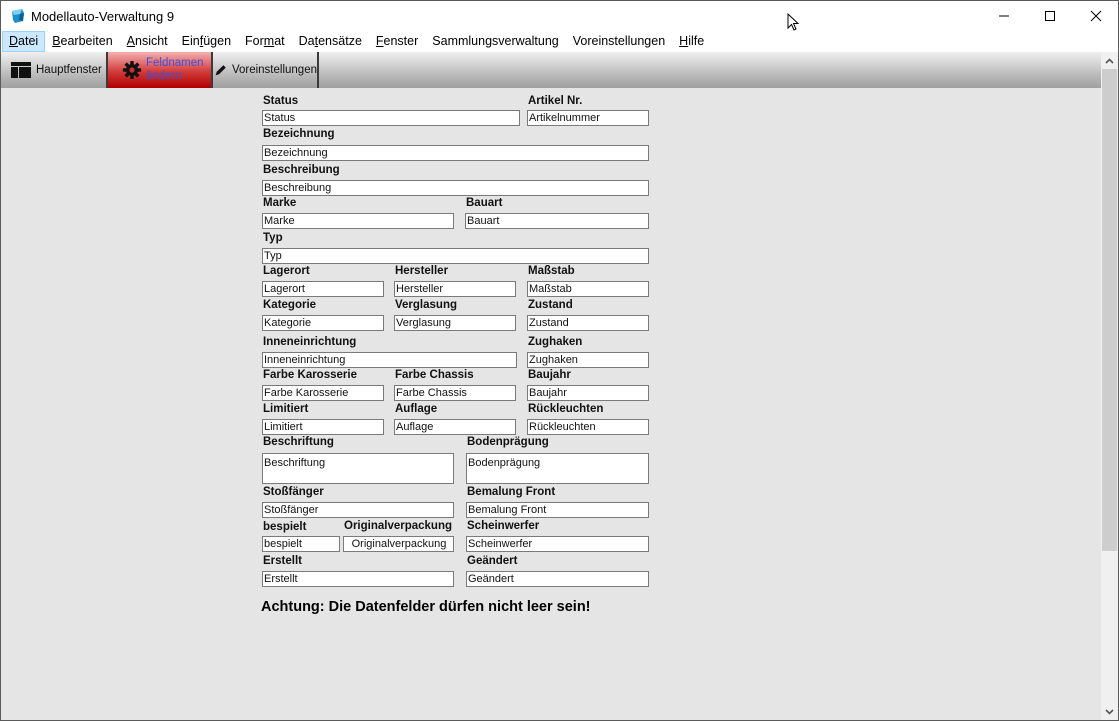  I want to click on beschreibung-label: Beschreibung, so click(301, 170).